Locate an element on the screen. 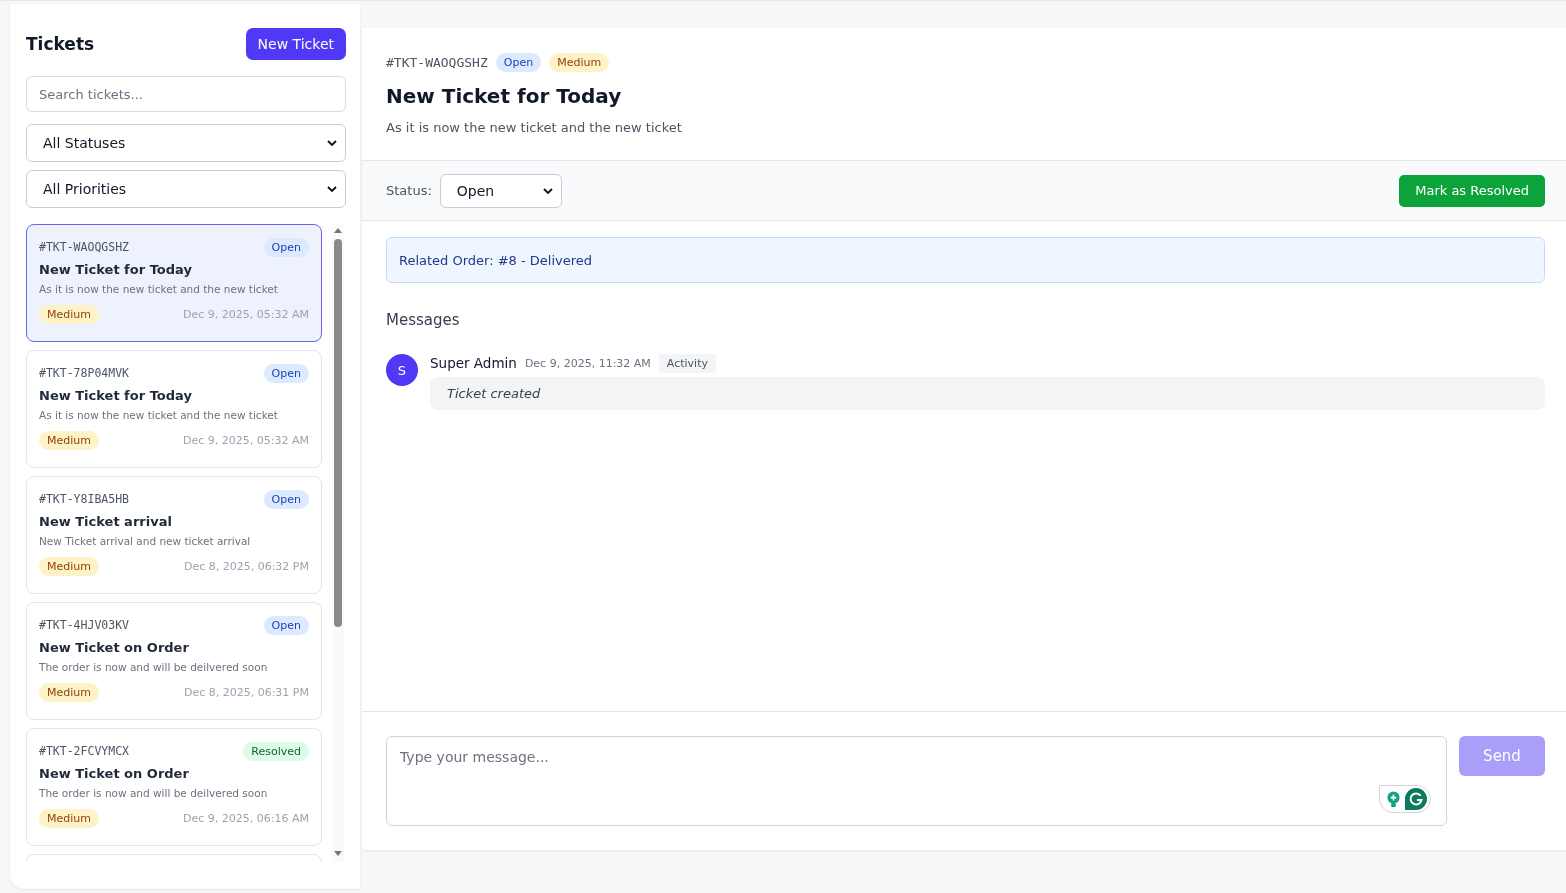 This screenshot has width=1566, height=893. ticket-card: #TKT-78P04MVK Open New Ticket for Today As it is now the new ticket and the new ticket Medium Dec 9, 2025, 05:32 AM is located at coordinates (174, 409).